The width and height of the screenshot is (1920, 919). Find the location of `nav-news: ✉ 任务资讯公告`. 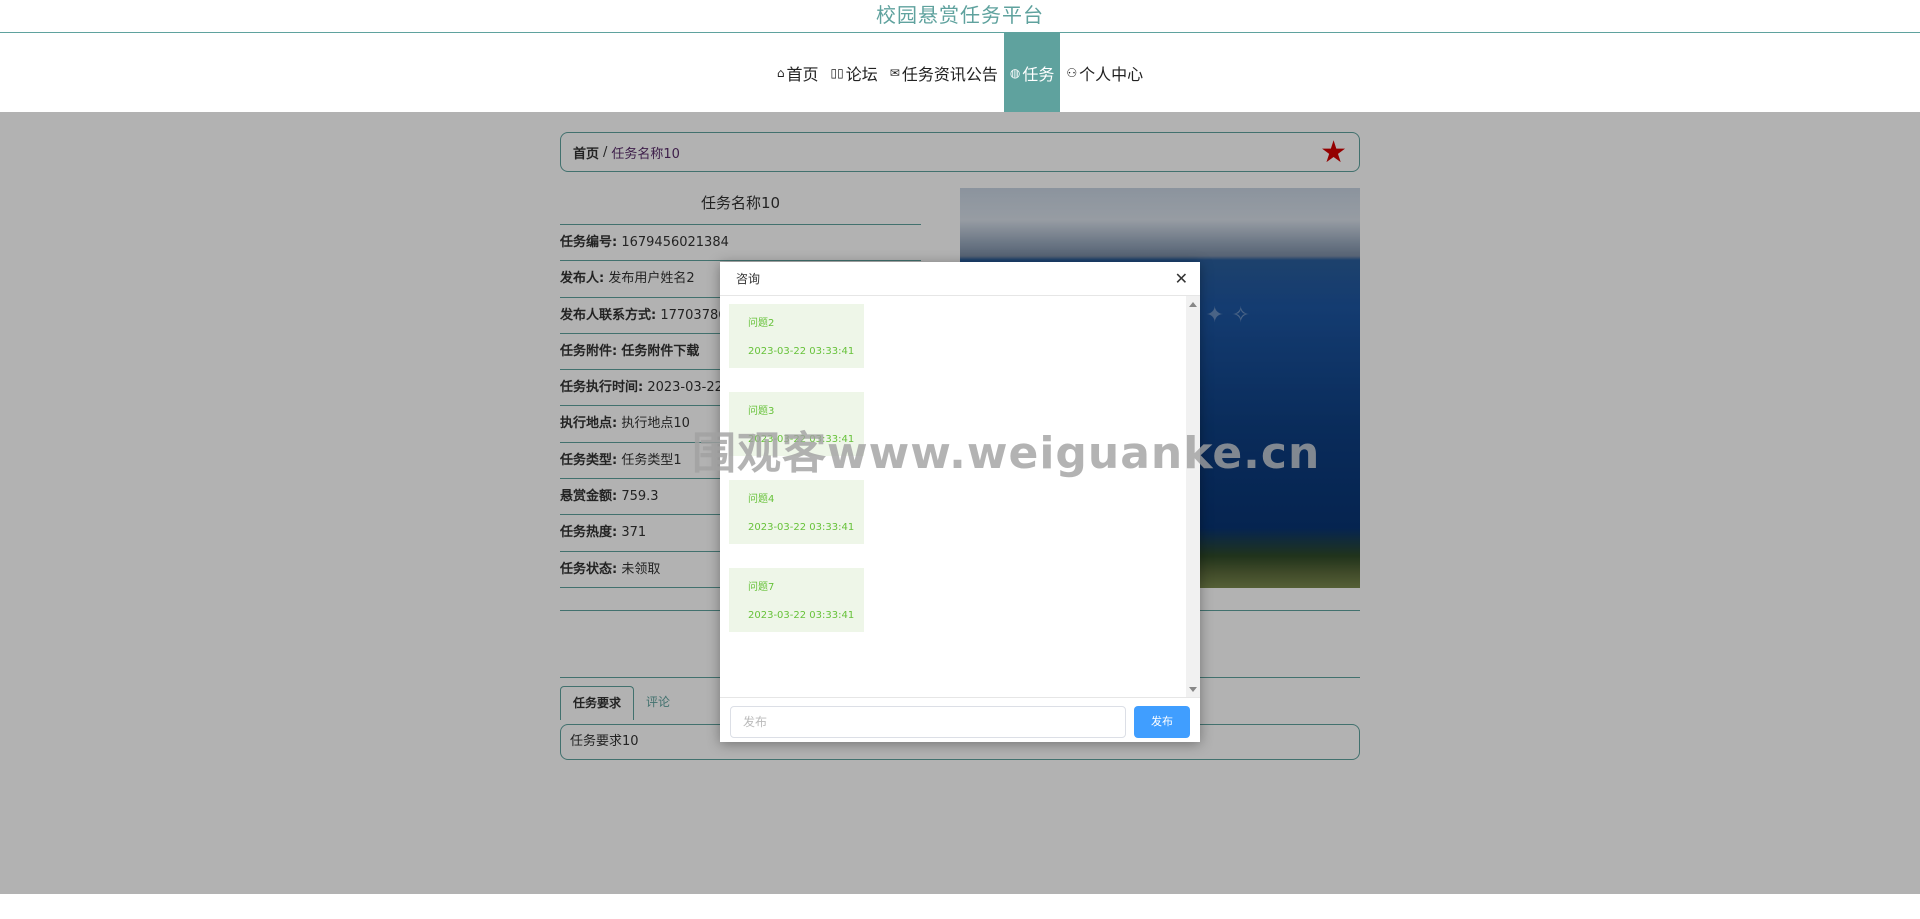

nav-news: ✉ 任务资讯公告 is located at coordinates (944, 72).